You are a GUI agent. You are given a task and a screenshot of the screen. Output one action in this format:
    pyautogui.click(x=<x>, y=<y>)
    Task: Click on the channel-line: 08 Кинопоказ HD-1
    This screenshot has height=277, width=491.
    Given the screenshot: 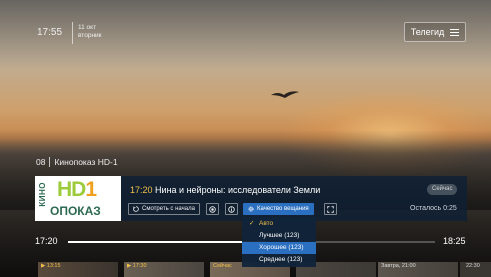 What is the action you would take?
    pyautogui.click(x=77, y=162)
    